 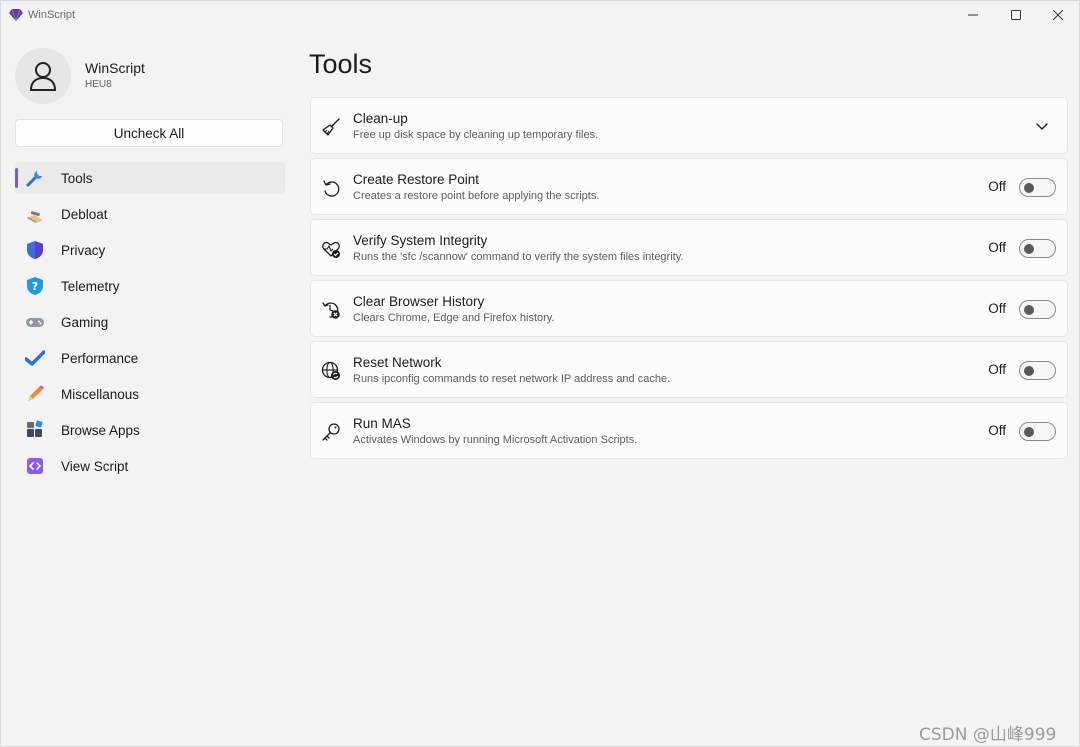 I want to click on user-icon, so click(x=43, y=76).